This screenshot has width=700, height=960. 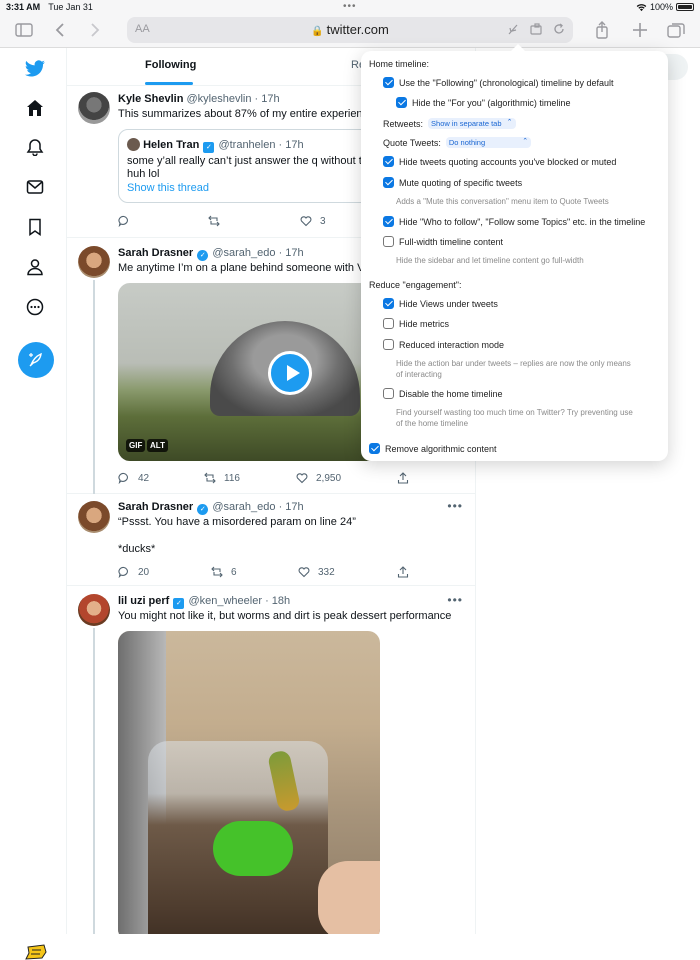 I want to click on show-thread-link: Show this thread, so click(x=247, y=188).